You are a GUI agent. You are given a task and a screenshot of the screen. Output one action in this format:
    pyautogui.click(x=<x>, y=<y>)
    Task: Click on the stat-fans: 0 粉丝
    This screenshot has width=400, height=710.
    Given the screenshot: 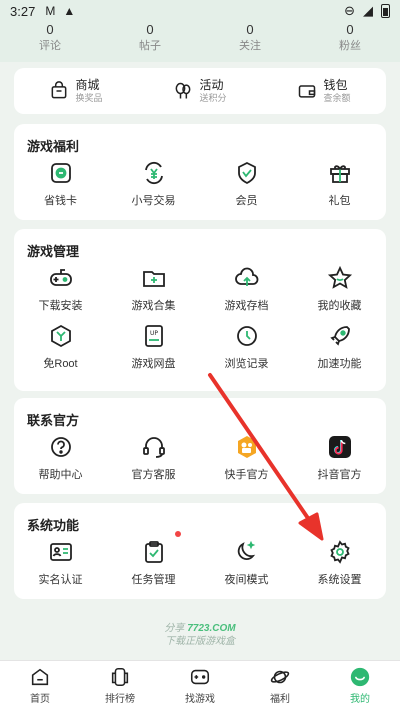 What is the action you would take?
    pyautogui.click(x=350, y=42)
    